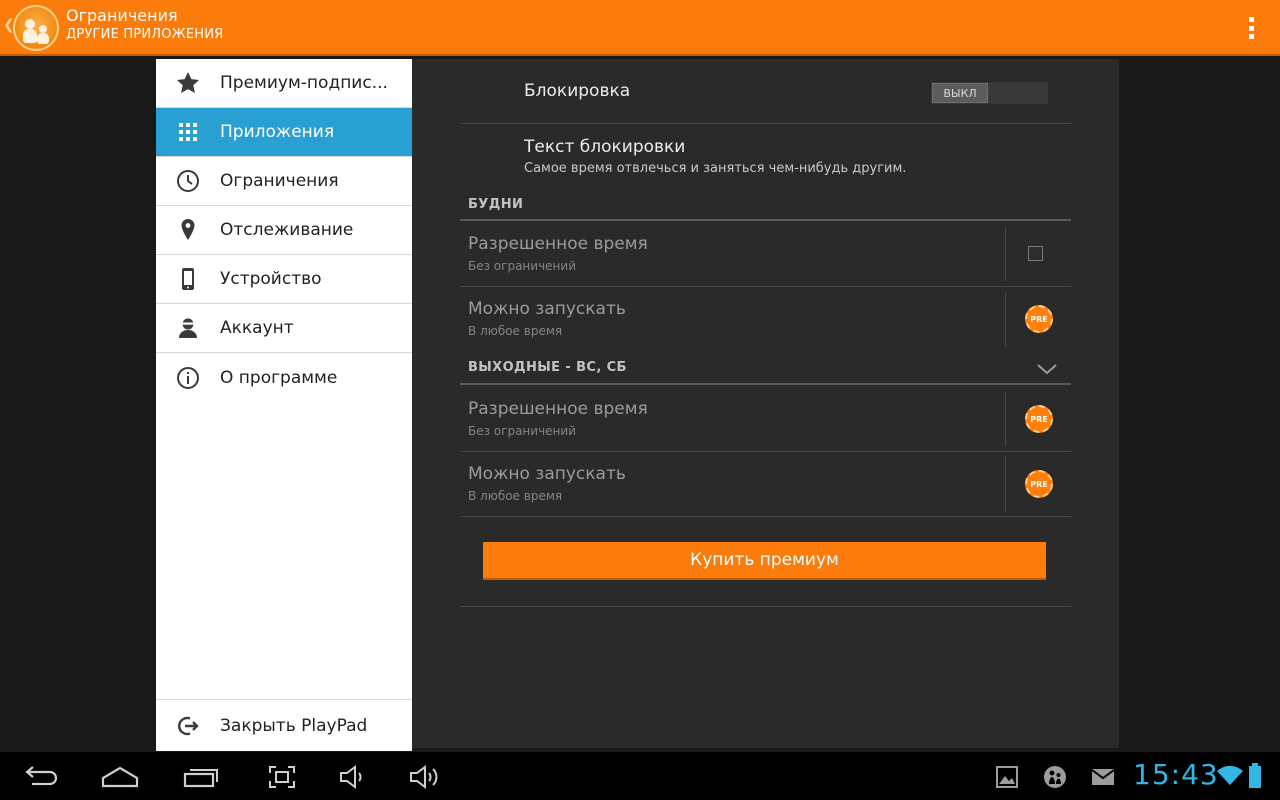 The width and height of the screenshot is (1280, 800). What do you see at coordinates (287, 230) in the screenshot?
I see `sidebar-item-label: Отслеживание` at bounding box center [287, 230].